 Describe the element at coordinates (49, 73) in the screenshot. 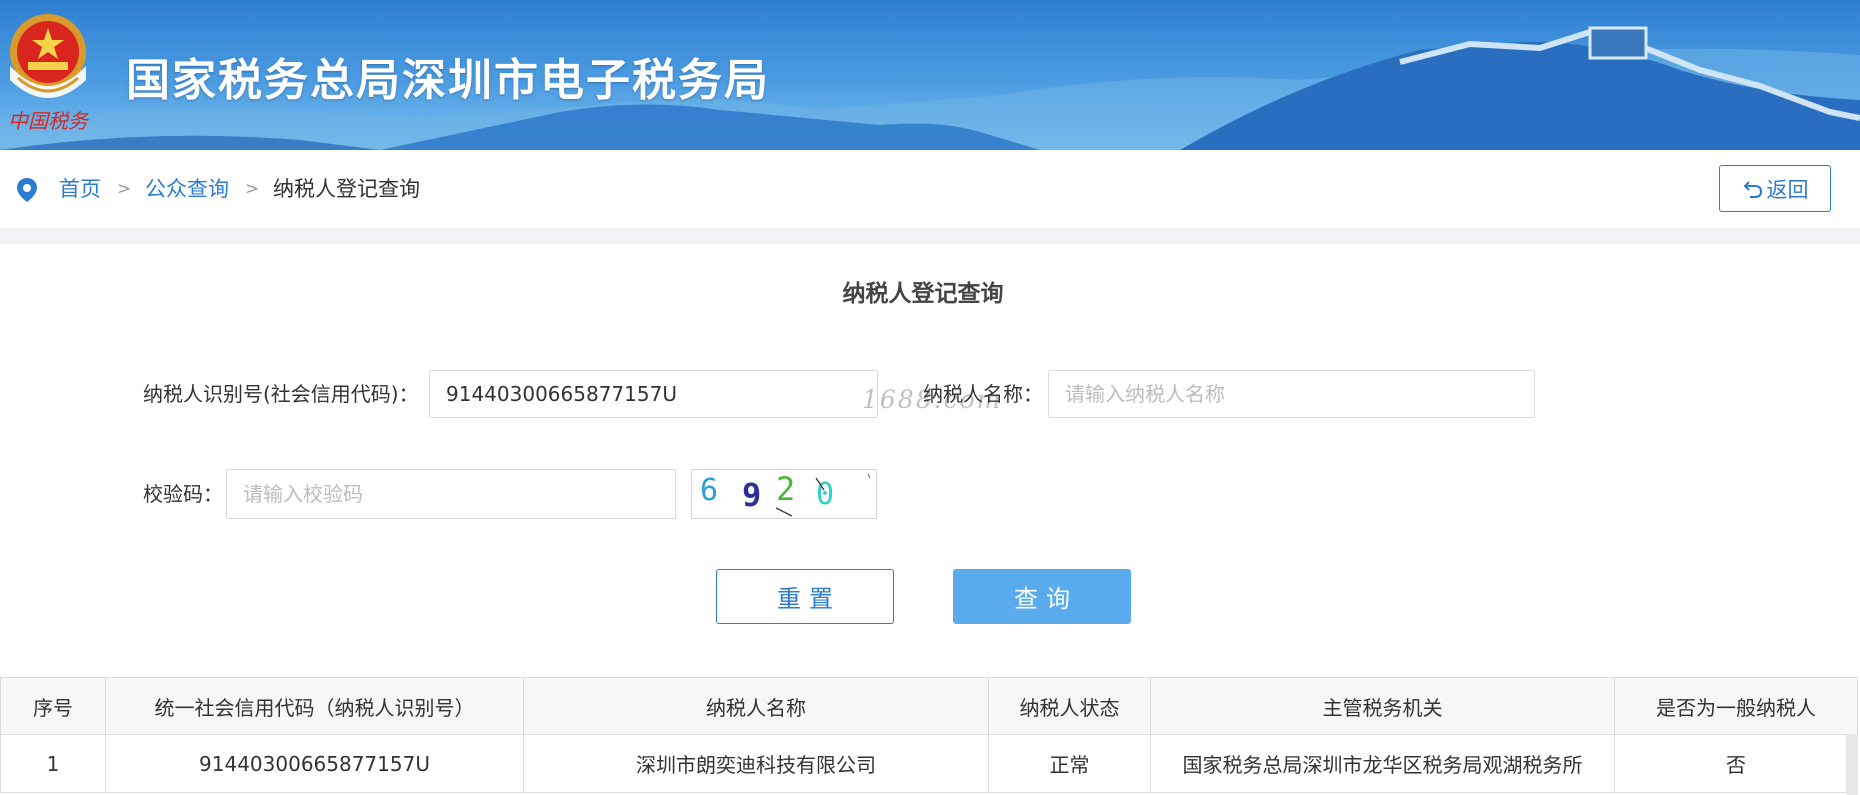

I see `emblem-icon: 中国税务` at that location.